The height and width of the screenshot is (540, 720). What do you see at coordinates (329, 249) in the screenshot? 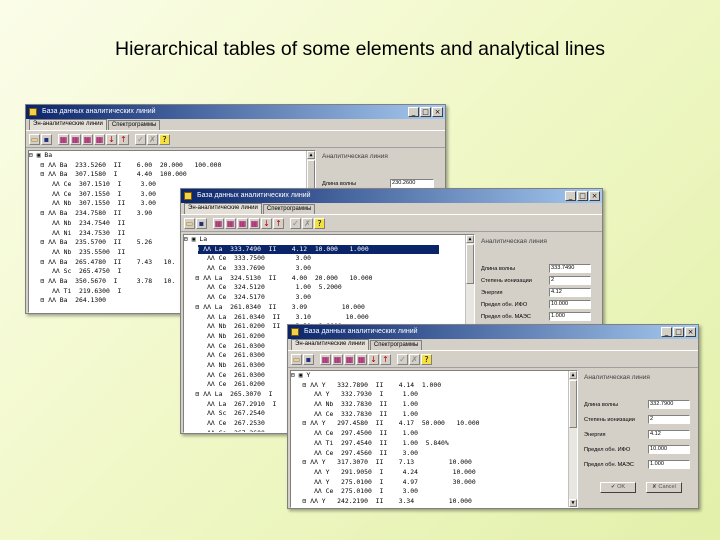
I see `tree-node: ⊟ ΛΛ La 333.7490 II 4.12 10.000 1.000` at bounding box center [329, 249].